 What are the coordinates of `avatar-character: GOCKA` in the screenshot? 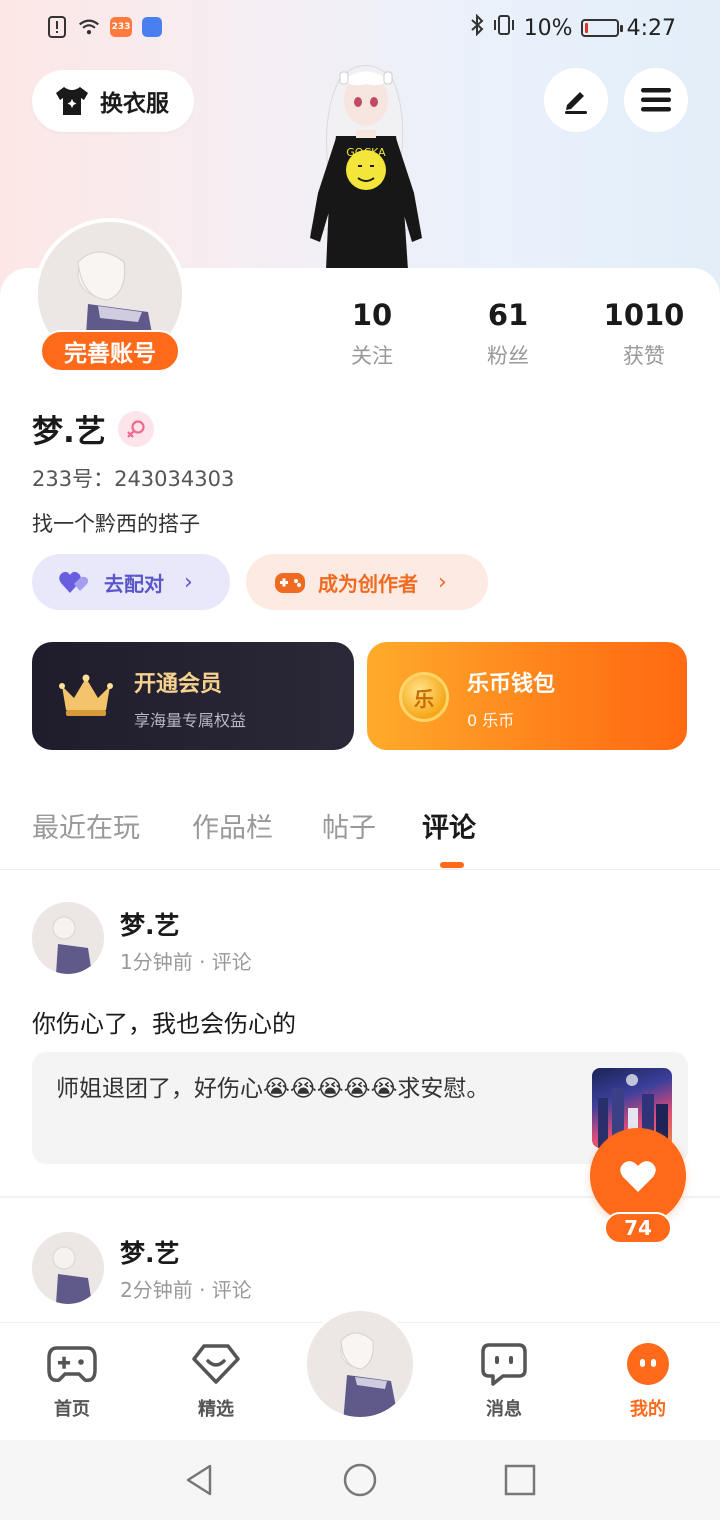 It's located at (365, 164).